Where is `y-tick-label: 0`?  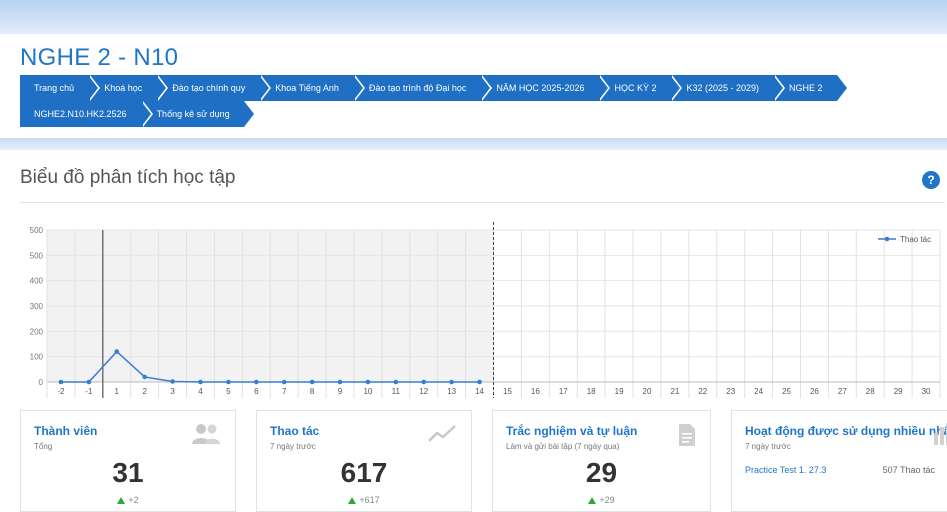
y-tick-label: 0 is located at coordinates (41, 382).